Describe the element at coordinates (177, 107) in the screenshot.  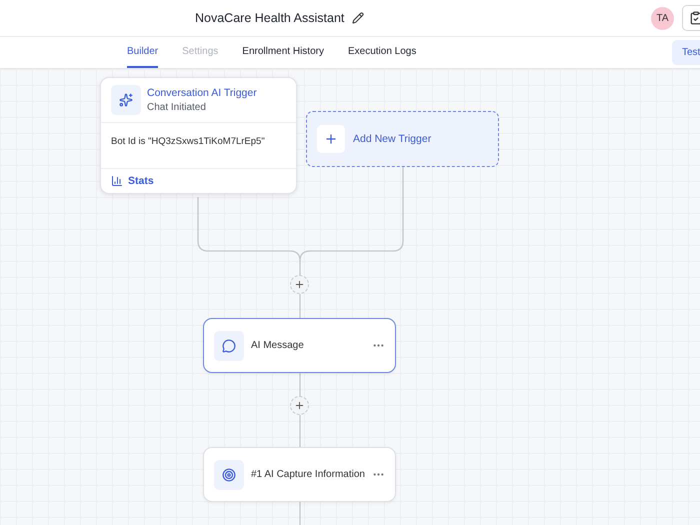
I see `trigger-subtitle: Chat Initiated` at that location.